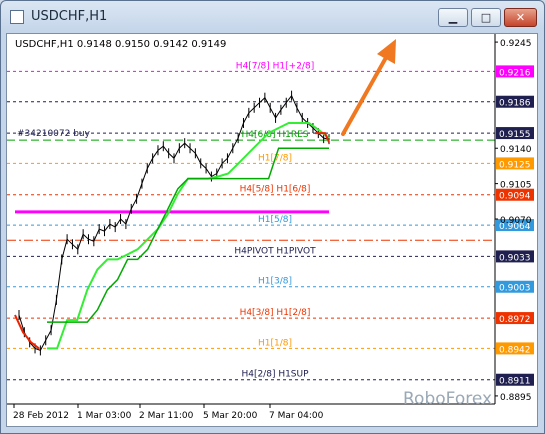 This screenshot has width=545, height=434. What do you see at coordinates (515, 104) in the screenshot?
I see `price-tag-label: 0.9186` at bounding box center [515, 104].